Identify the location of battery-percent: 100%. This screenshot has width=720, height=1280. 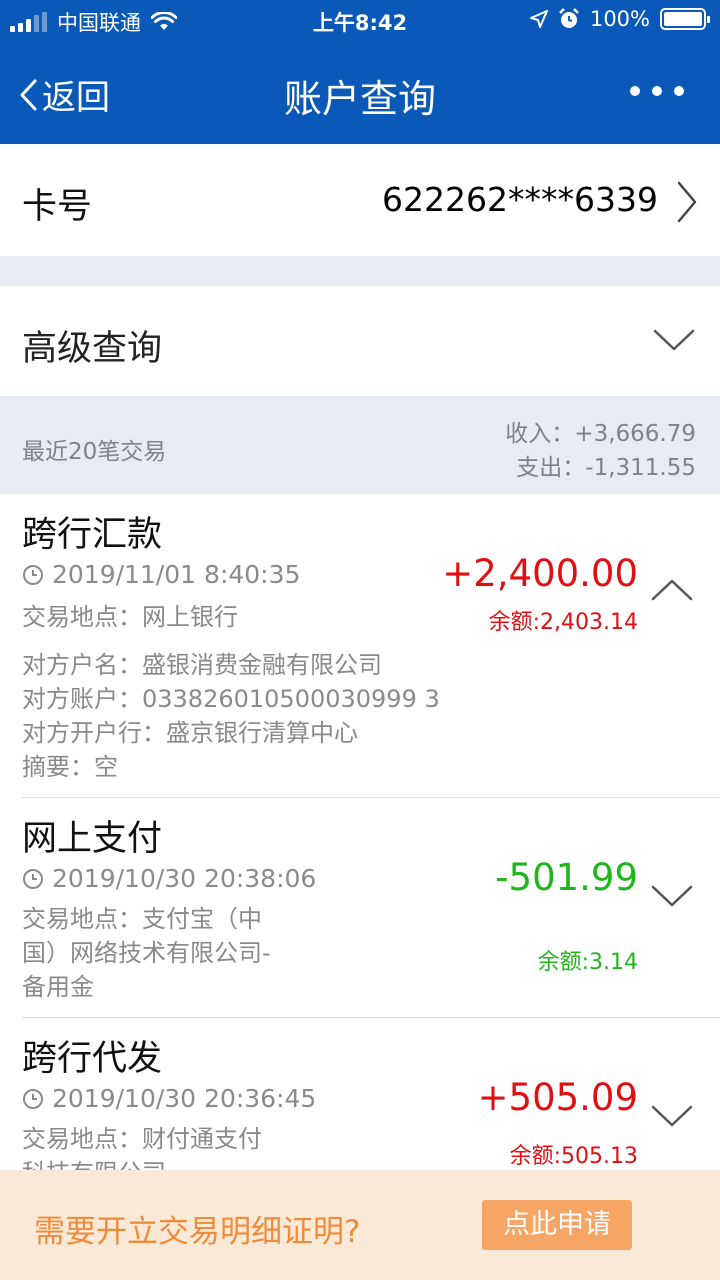
(619, 19).